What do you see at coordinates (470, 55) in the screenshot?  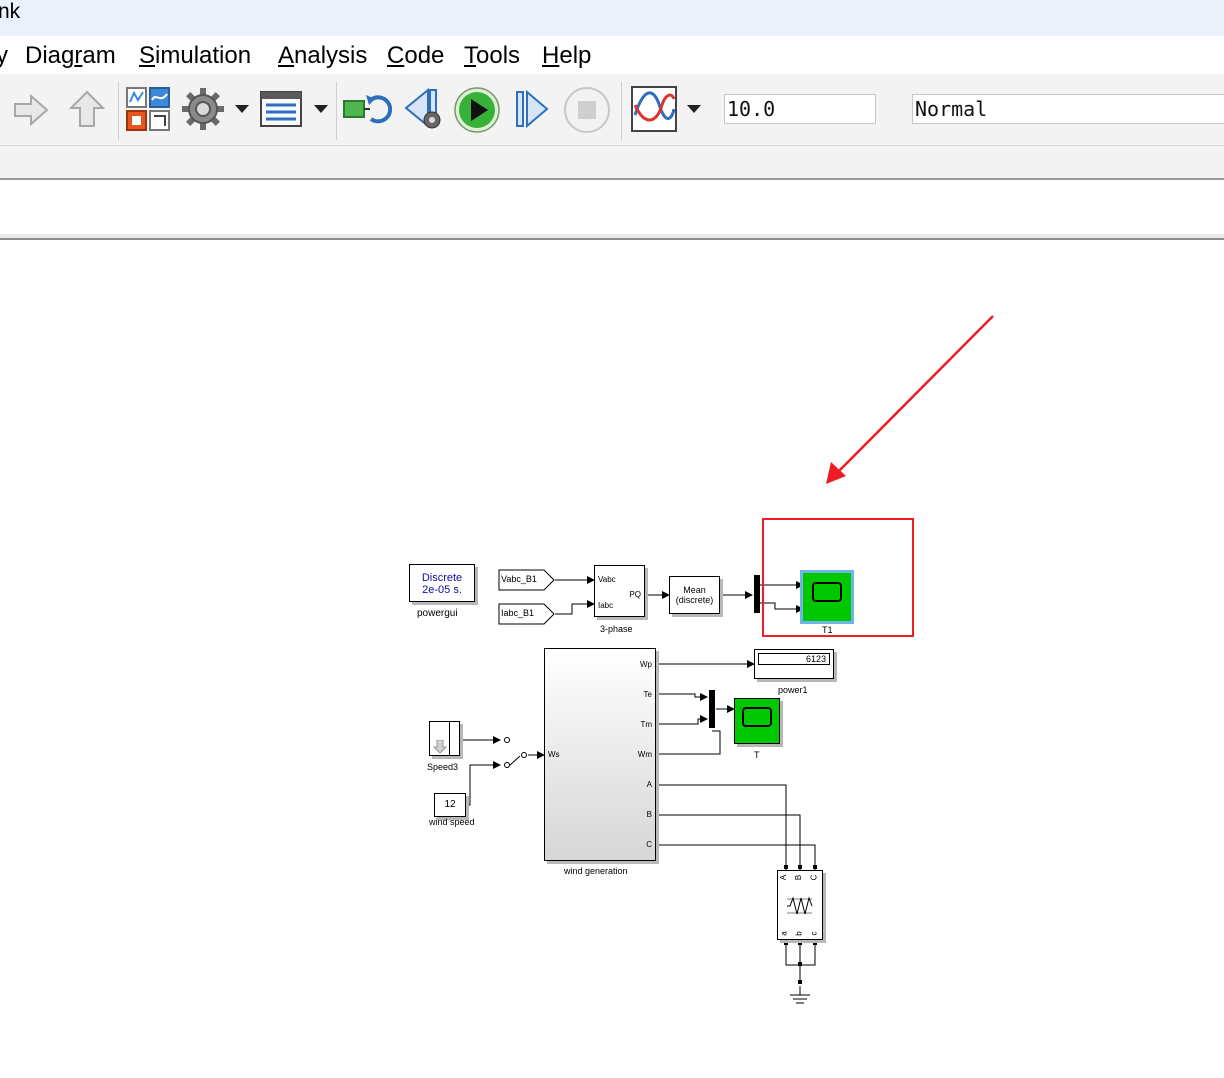 I see `menu-mnemonic: T` at bounding box center [470, 55].